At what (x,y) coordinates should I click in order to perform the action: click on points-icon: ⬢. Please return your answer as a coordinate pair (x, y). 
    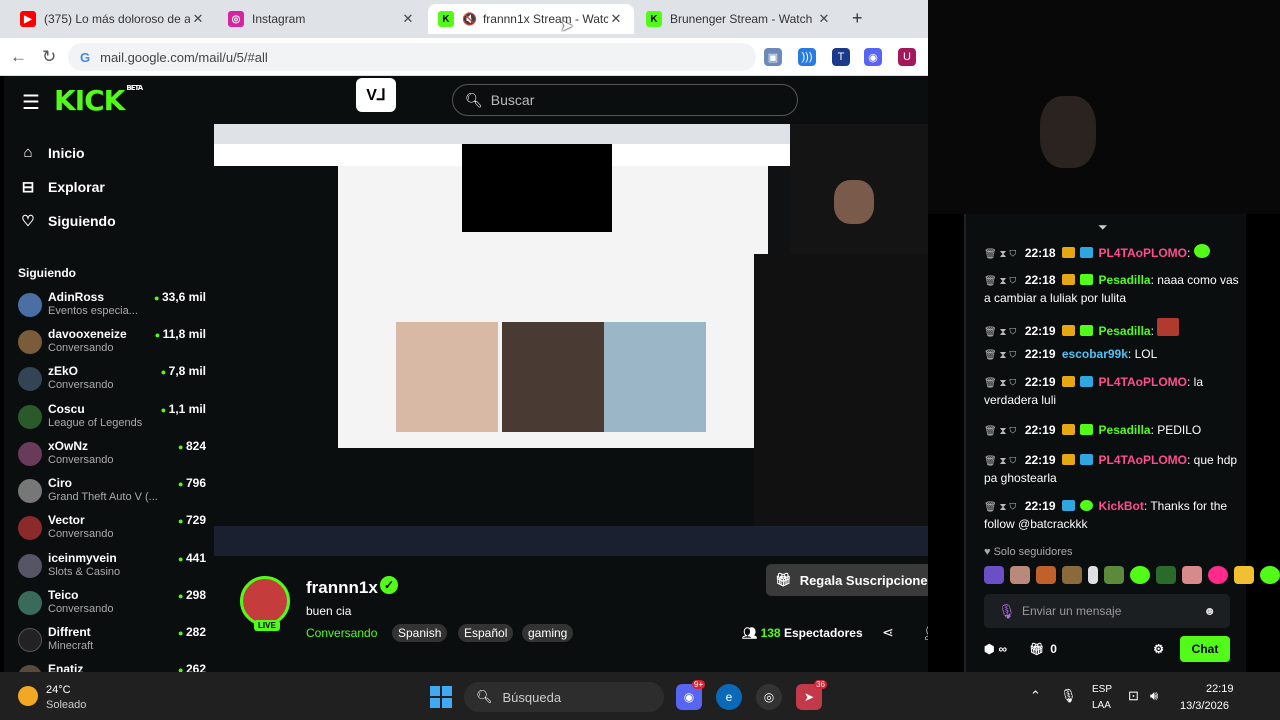
    Looking at the image, I should click on (989, 649).